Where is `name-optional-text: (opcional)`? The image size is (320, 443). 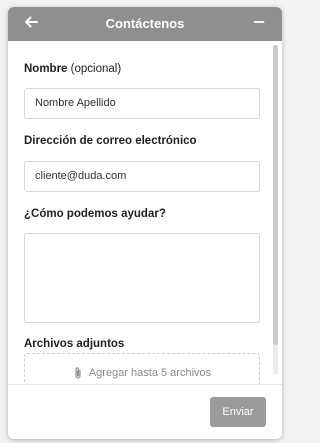
name-optional-text: (opcional) is located at coordinates (96, 69).